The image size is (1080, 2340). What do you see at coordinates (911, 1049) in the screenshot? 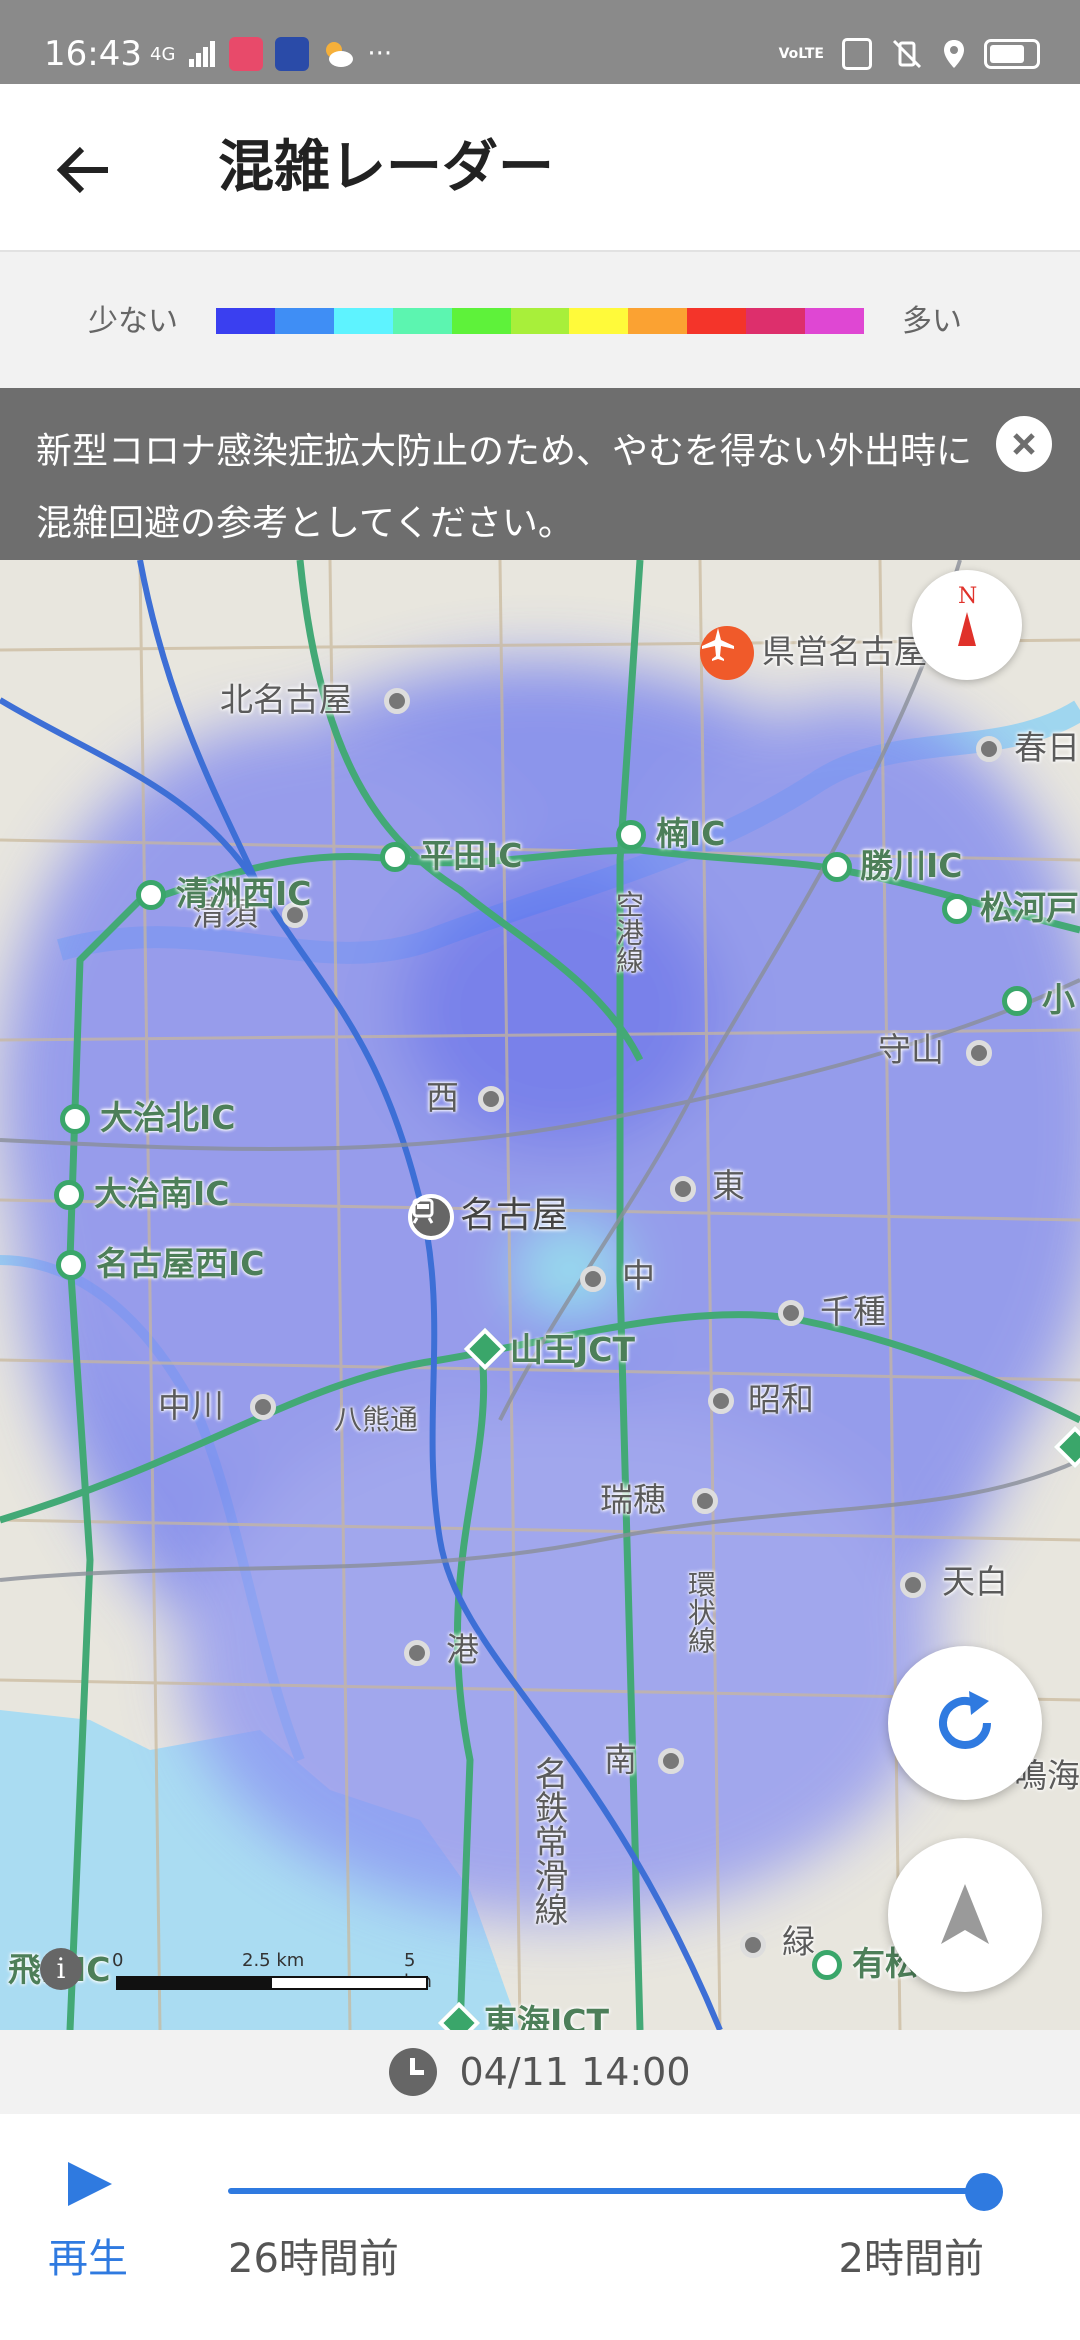
I see `label-moriyama: 守山` at bounding box center [911, 1049].